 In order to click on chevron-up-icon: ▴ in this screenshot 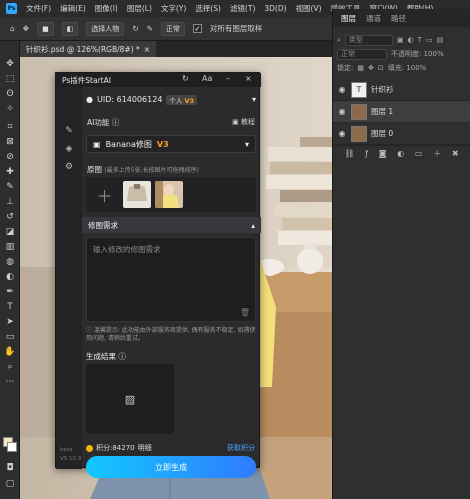, I will do `click(253, 225)`.